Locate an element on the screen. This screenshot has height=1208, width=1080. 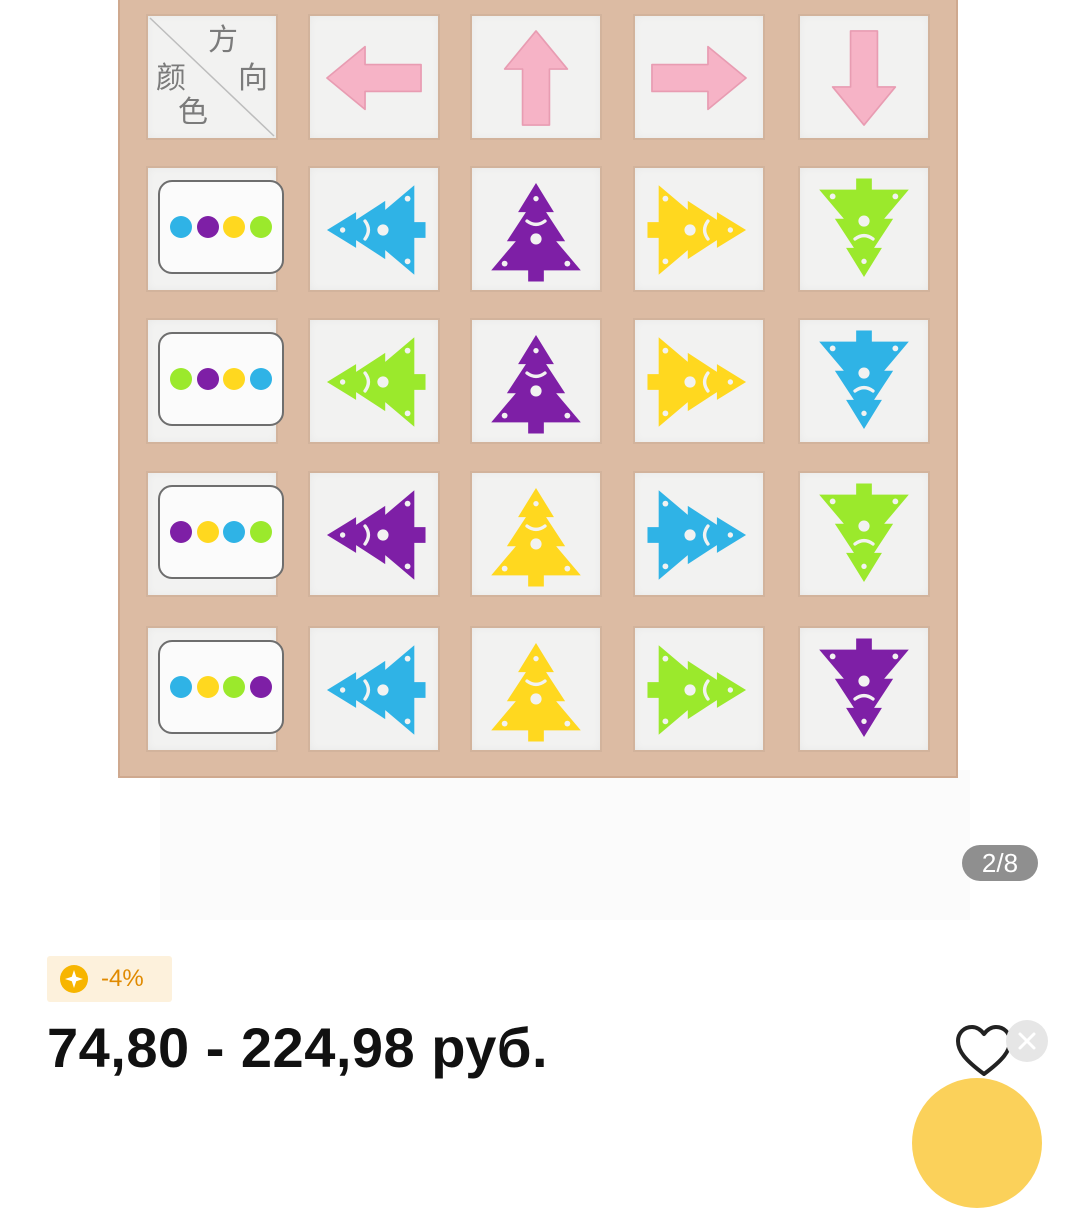
arrow-right-icon is located at coordinates (699, 78).